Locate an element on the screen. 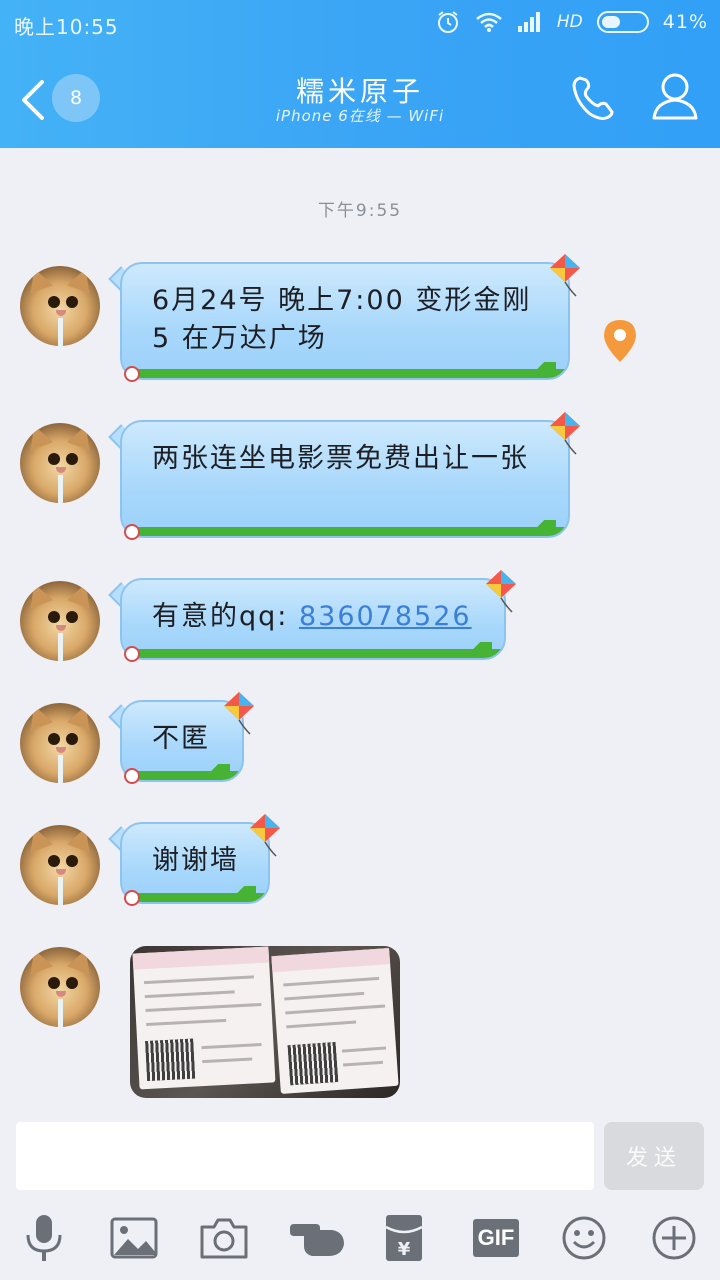 The image size is (720, 1280). unread-badge: 8 is located at coordinates (76, 98).